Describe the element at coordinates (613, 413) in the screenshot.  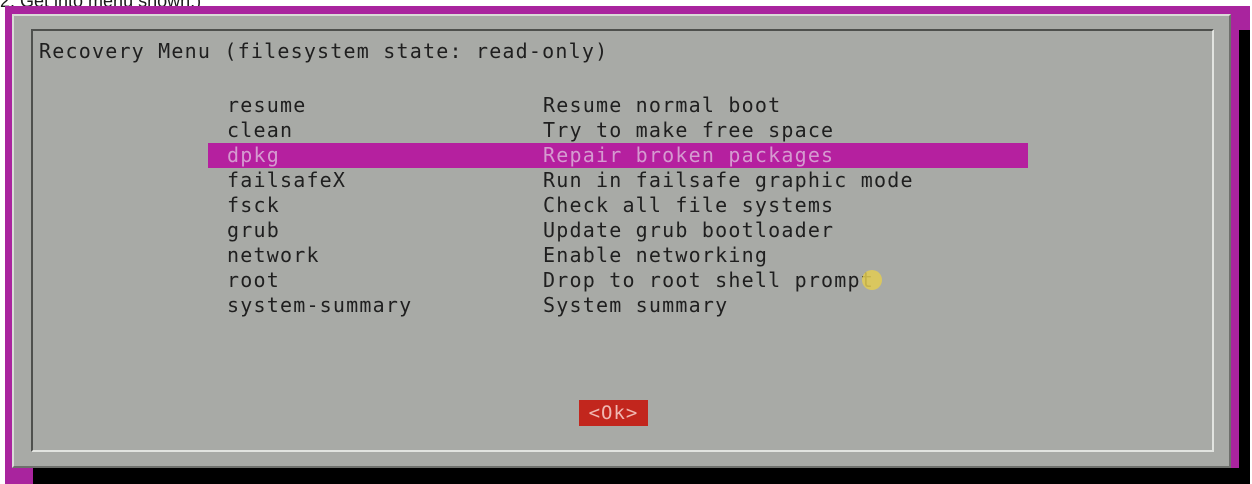
I see `ok-button: <Ok>` at that location.